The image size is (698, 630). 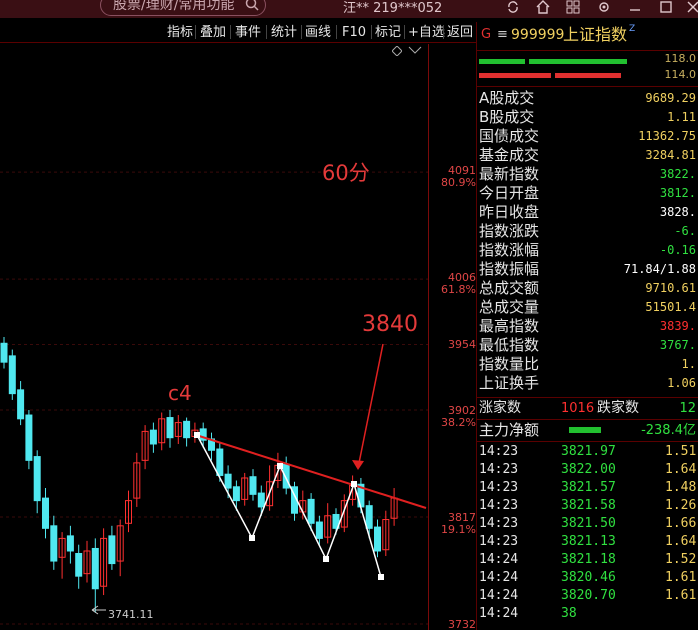 I want to click on stat-row: 基金成交 3284.81, so click(x=587, y=155).